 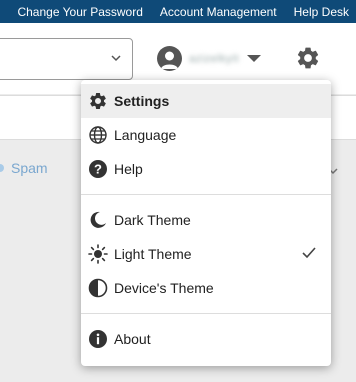 What do you see at coordinates (206, 169) in the screenshot?
I see `menu-item-help: ? Help` at bounding box center [206, 169].